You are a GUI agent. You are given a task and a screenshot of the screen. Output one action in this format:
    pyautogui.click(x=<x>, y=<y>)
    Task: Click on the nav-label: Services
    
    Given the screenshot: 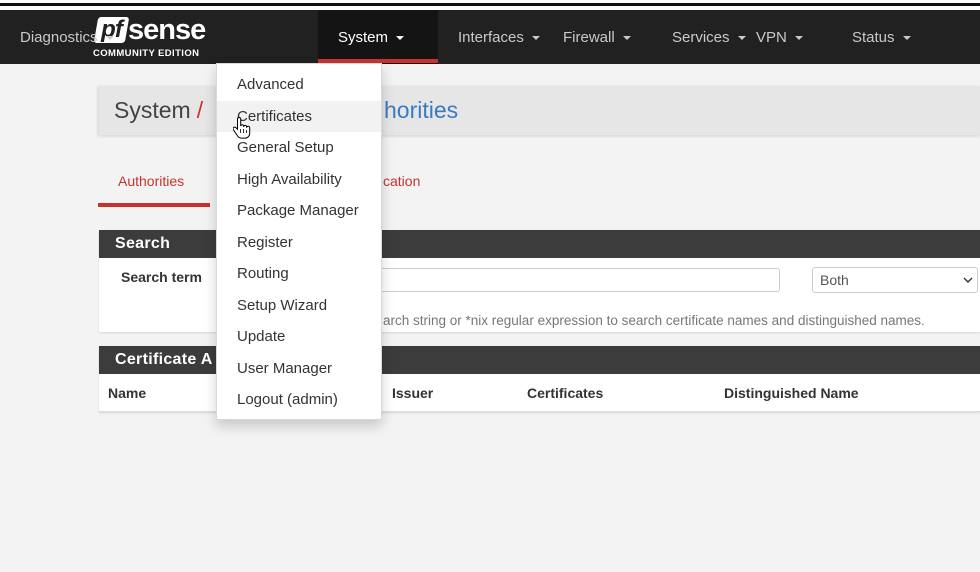 What is the action you would take?
    pyautogui.click(x=701, y=37)
    